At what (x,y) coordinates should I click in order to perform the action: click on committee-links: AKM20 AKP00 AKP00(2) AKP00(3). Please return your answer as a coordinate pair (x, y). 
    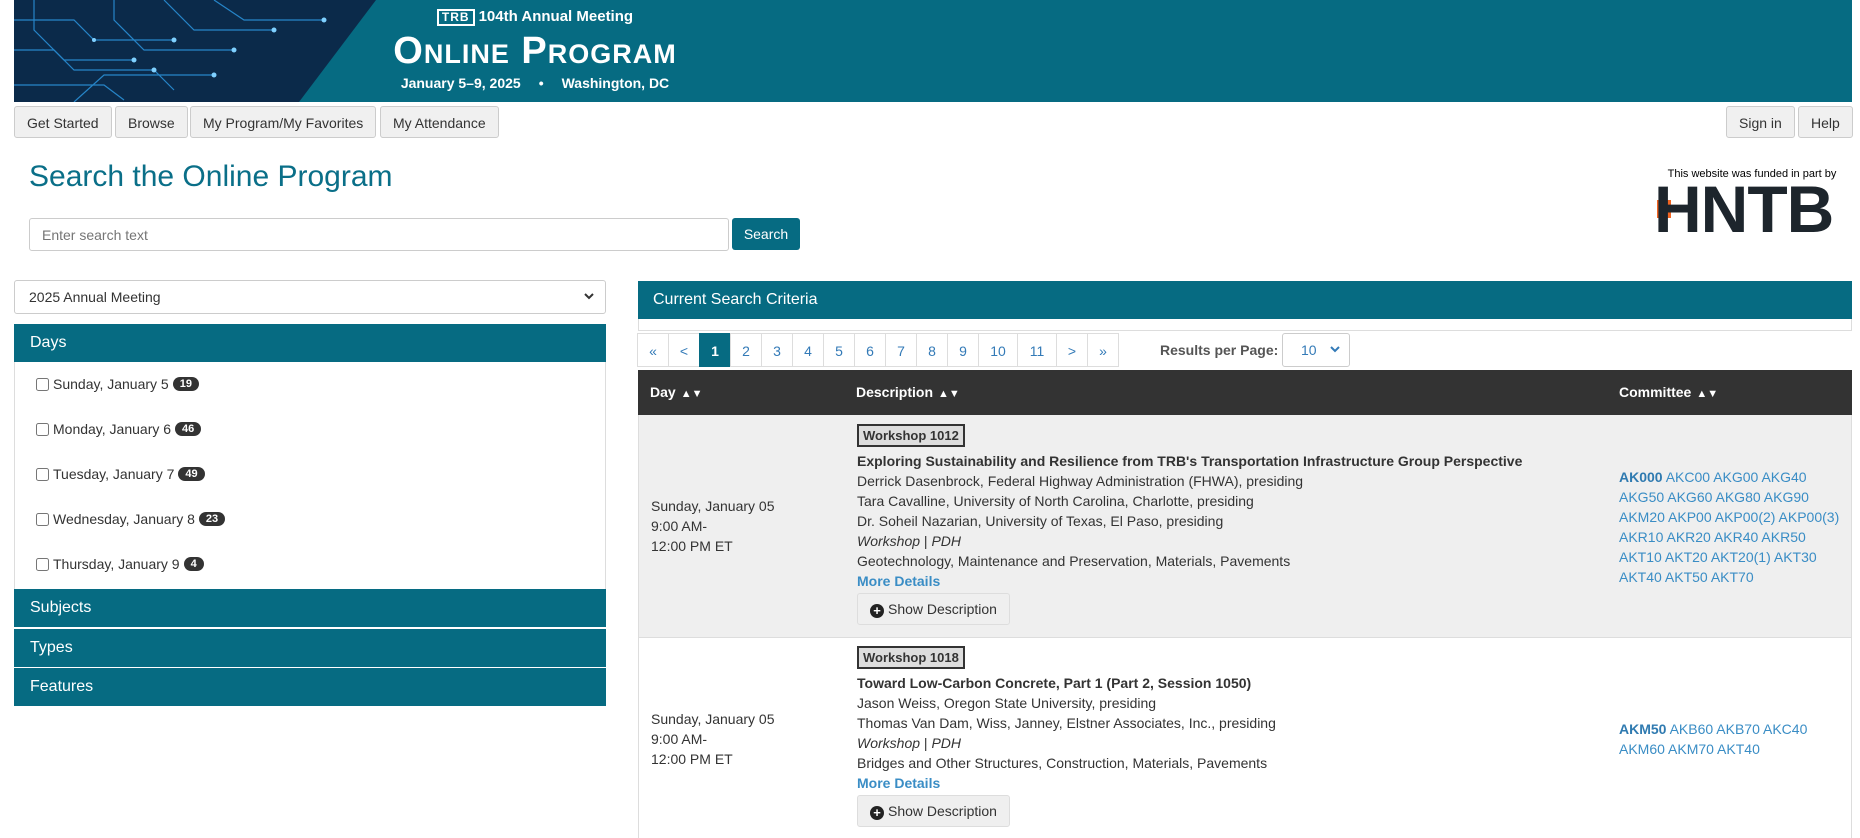
    Looking at the image, I should click on (1734, 517).